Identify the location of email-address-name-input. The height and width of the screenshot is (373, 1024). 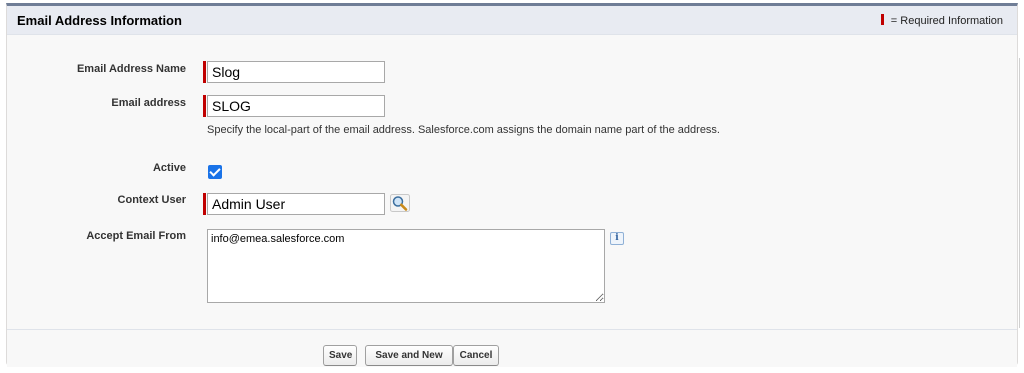
(296, 72).